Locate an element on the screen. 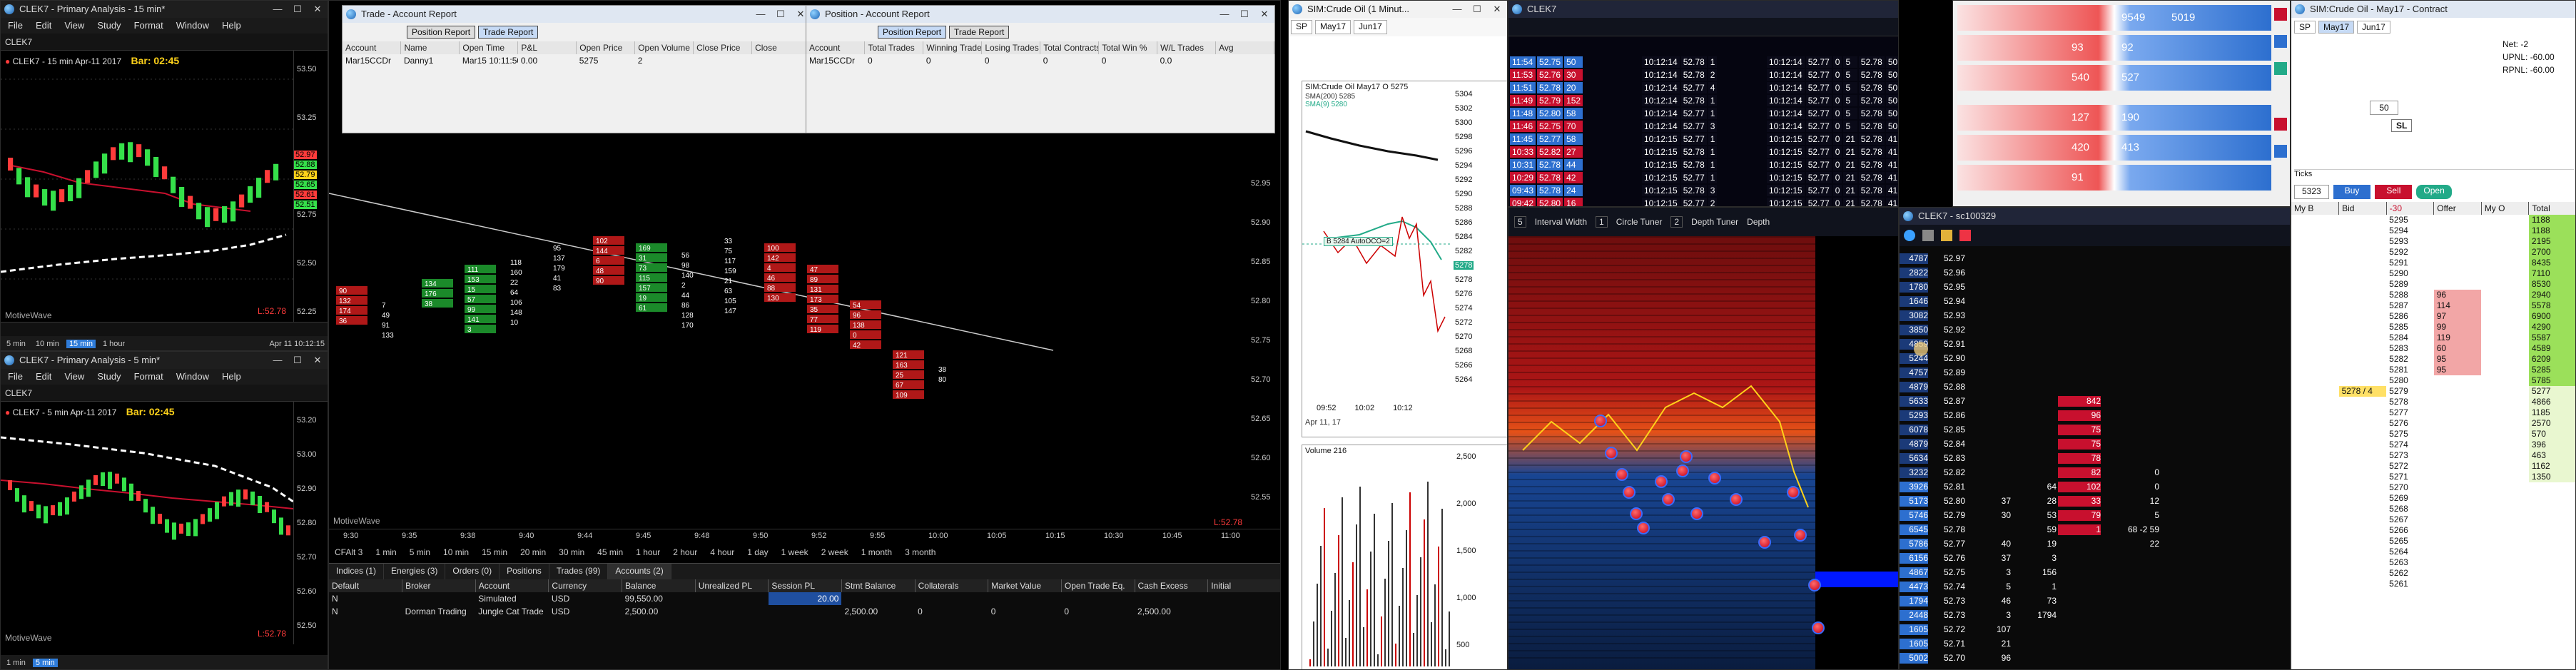 The height and width of the screenshot is (670, 2576). column-header: Total Win % is located at coordinates (1128, 47).